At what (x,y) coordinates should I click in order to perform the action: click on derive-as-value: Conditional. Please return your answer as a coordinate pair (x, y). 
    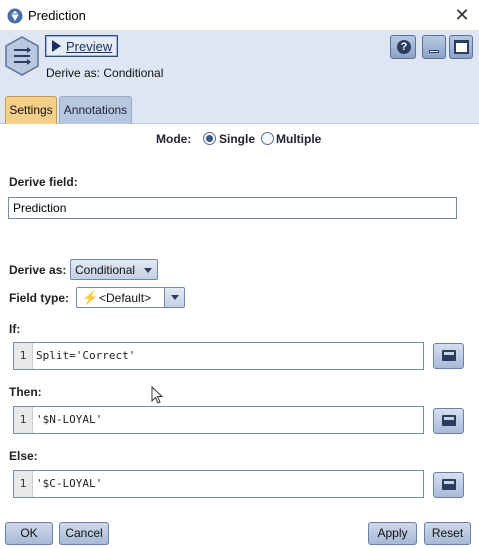
    Looking at the image, I should click on (105, 270).